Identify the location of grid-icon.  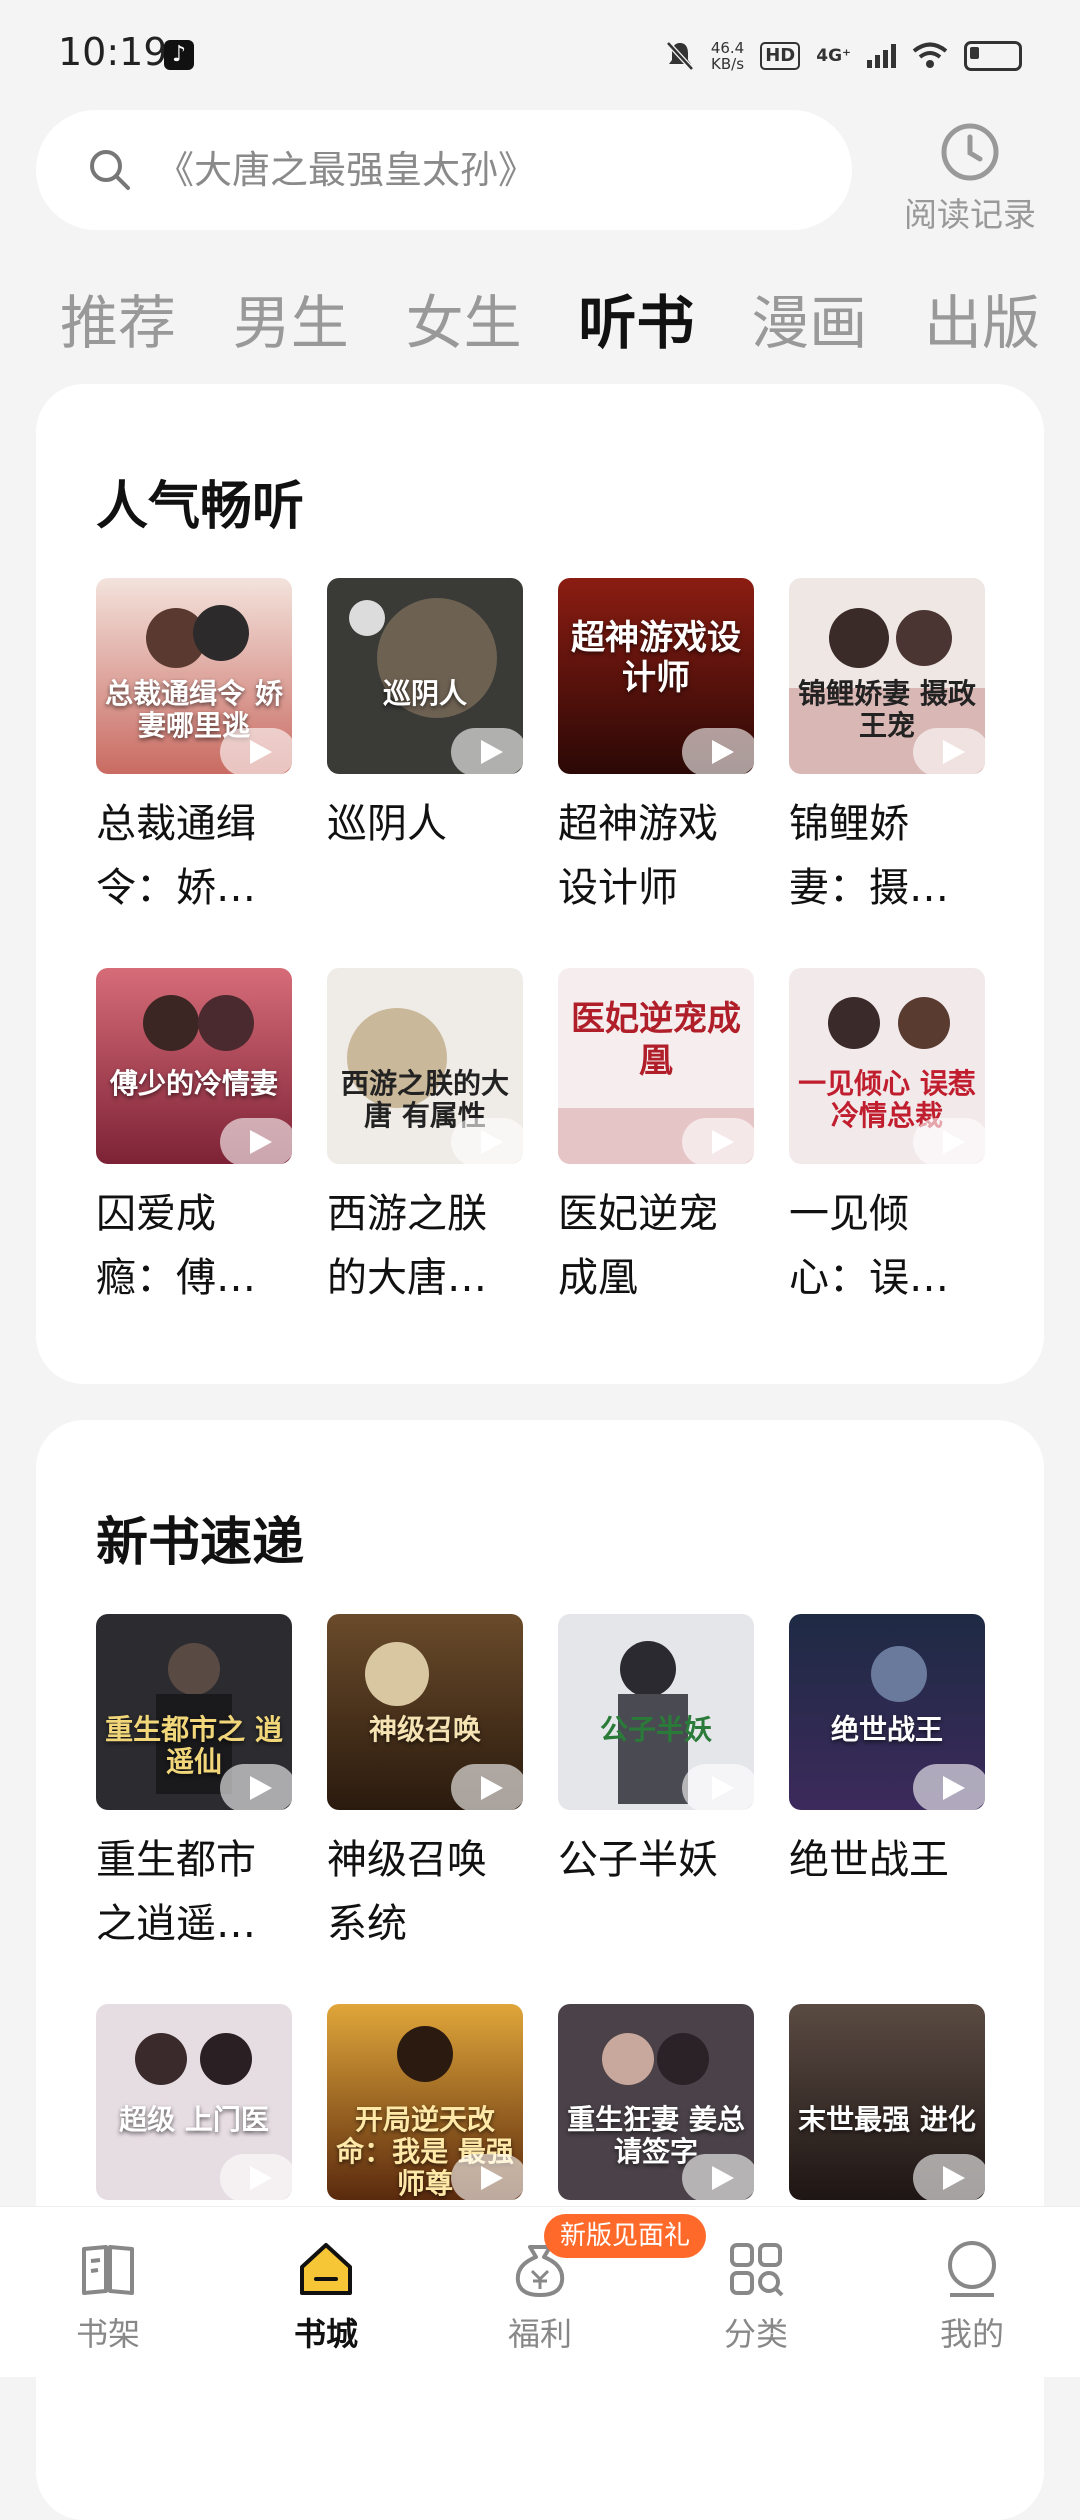
(757, 2270).